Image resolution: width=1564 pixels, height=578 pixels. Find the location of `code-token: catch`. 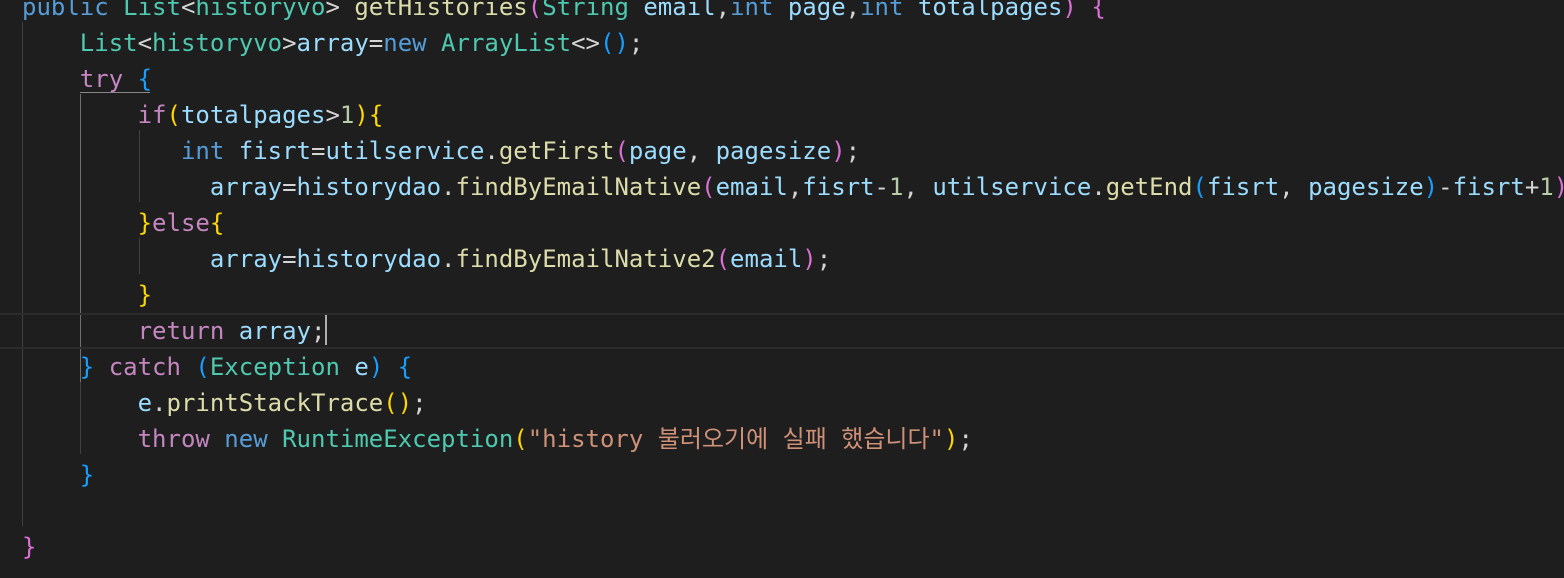

code-token: catch is located at coordinates (145, 367).